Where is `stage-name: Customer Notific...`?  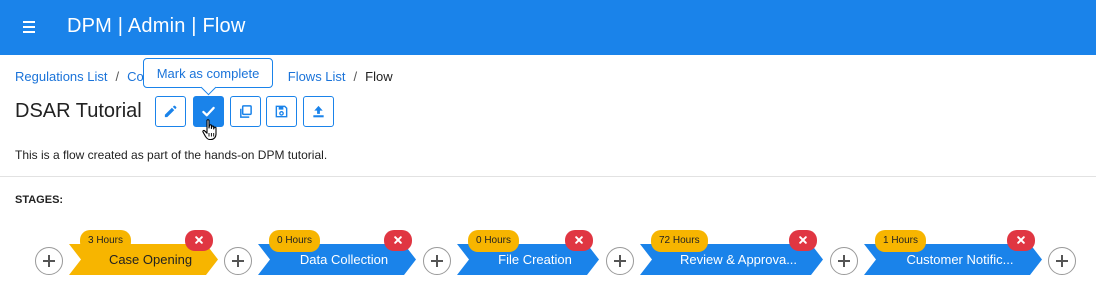
stage-name: Customer Notific... is located at coordinates (960, 259).